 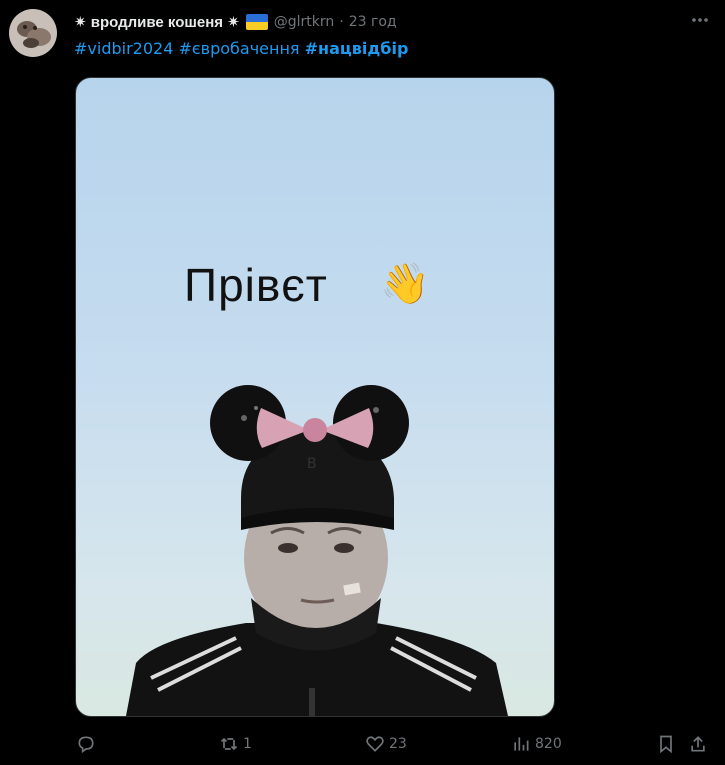 What do you see at coordinates (312, 464) in the screenshot?
I see `svg-text: B` at bounding box center [312, 464].